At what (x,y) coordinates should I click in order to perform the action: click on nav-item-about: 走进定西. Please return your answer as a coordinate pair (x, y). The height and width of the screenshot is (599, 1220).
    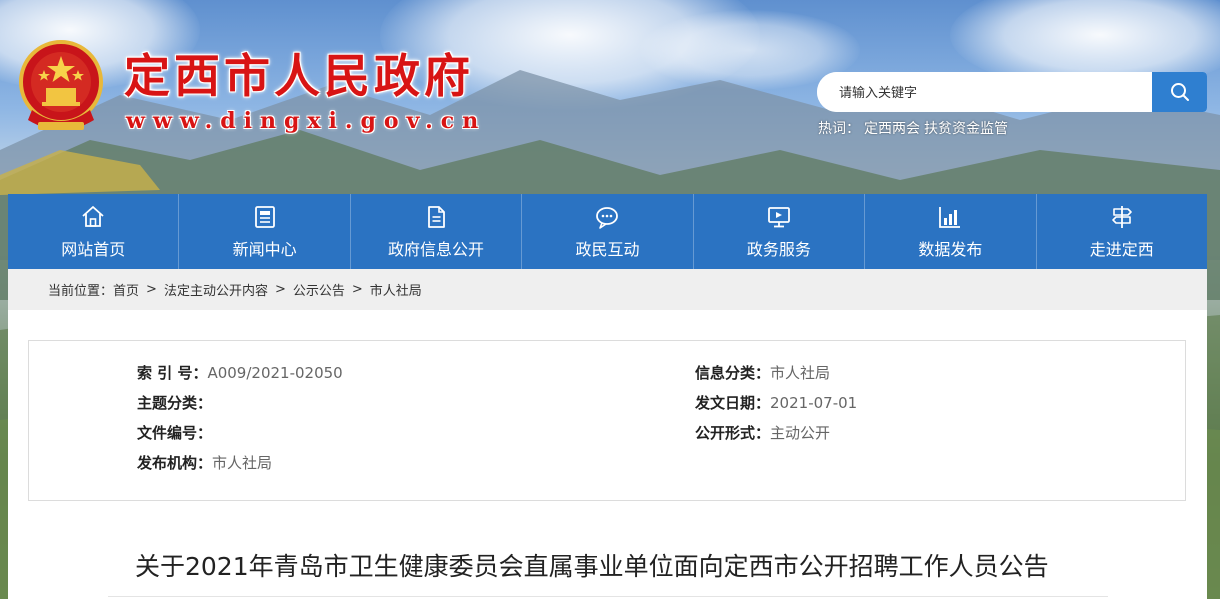
    Looking at the image, I should click on (1122, 231).